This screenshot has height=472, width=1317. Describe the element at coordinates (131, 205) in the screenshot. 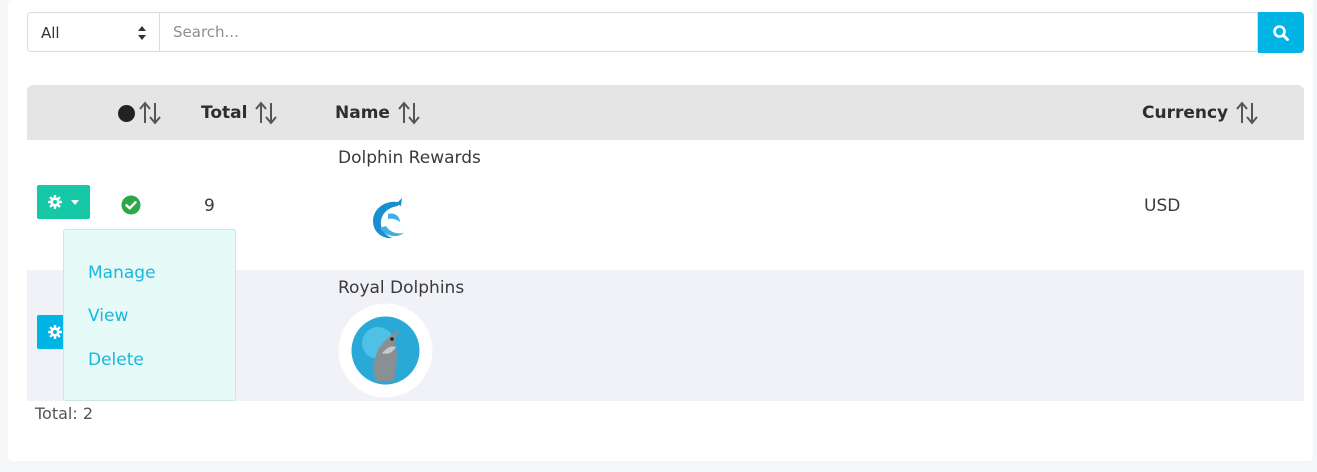

I see `check-circle-icon` at that location.